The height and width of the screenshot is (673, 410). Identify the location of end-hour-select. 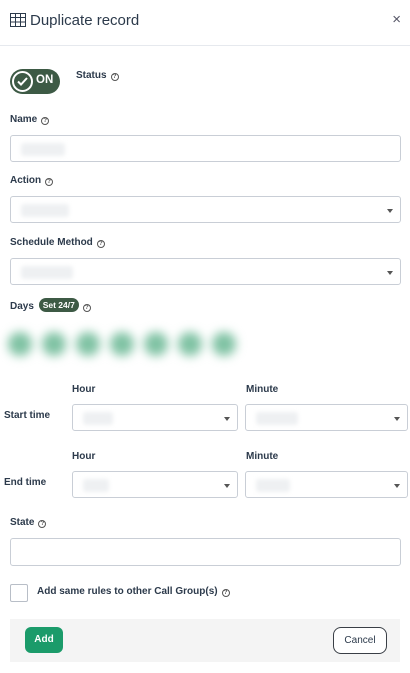
(155, 484).